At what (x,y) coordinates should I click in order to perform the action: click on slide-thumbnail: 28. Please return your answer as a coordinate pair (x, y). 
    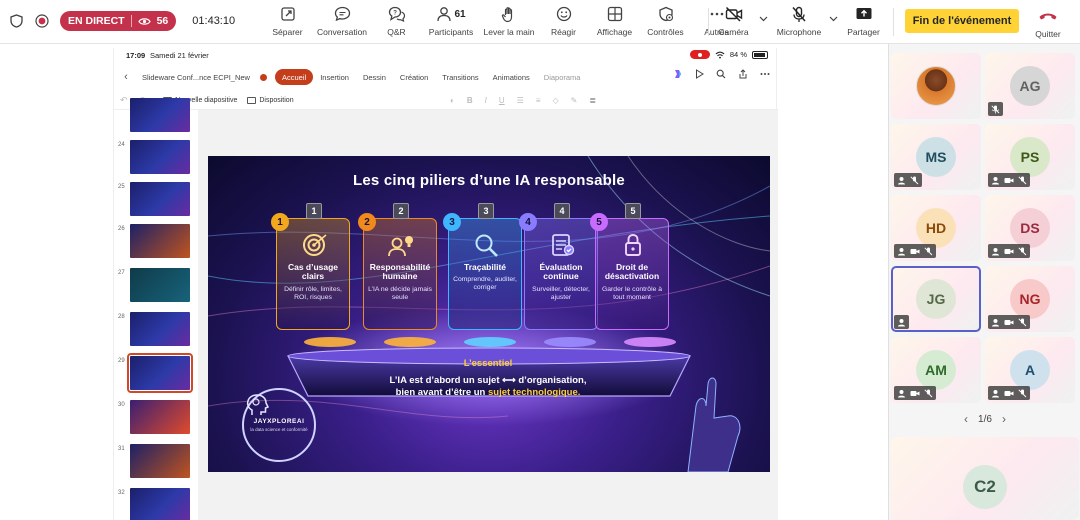
    Looking at the image, I should click on (156, 332).